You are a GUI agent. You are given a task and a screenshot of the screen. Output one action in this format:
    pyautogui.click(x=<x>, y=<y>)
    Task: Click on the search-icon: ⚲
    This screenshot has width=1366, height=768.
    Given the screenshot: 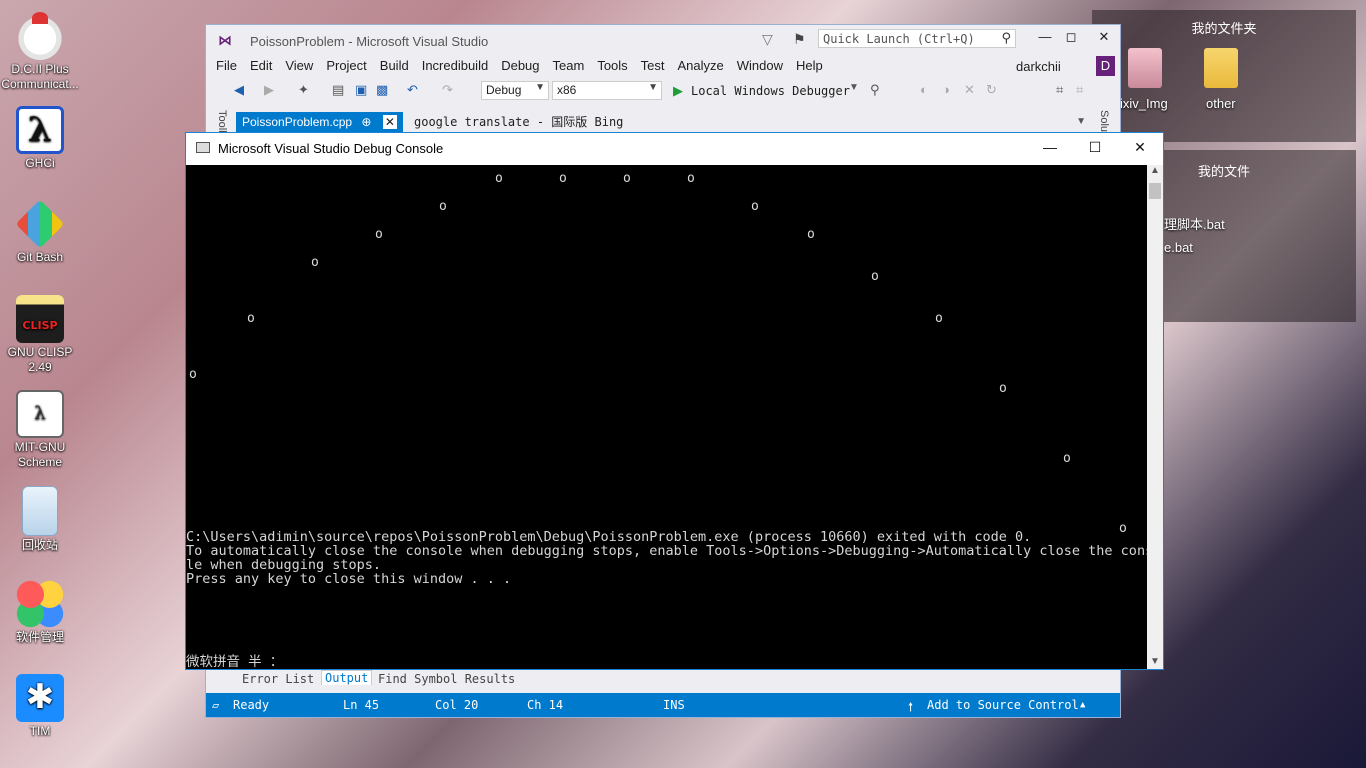 What is the action you would take?
    pyautogui.click(x=1006, y=37)
    